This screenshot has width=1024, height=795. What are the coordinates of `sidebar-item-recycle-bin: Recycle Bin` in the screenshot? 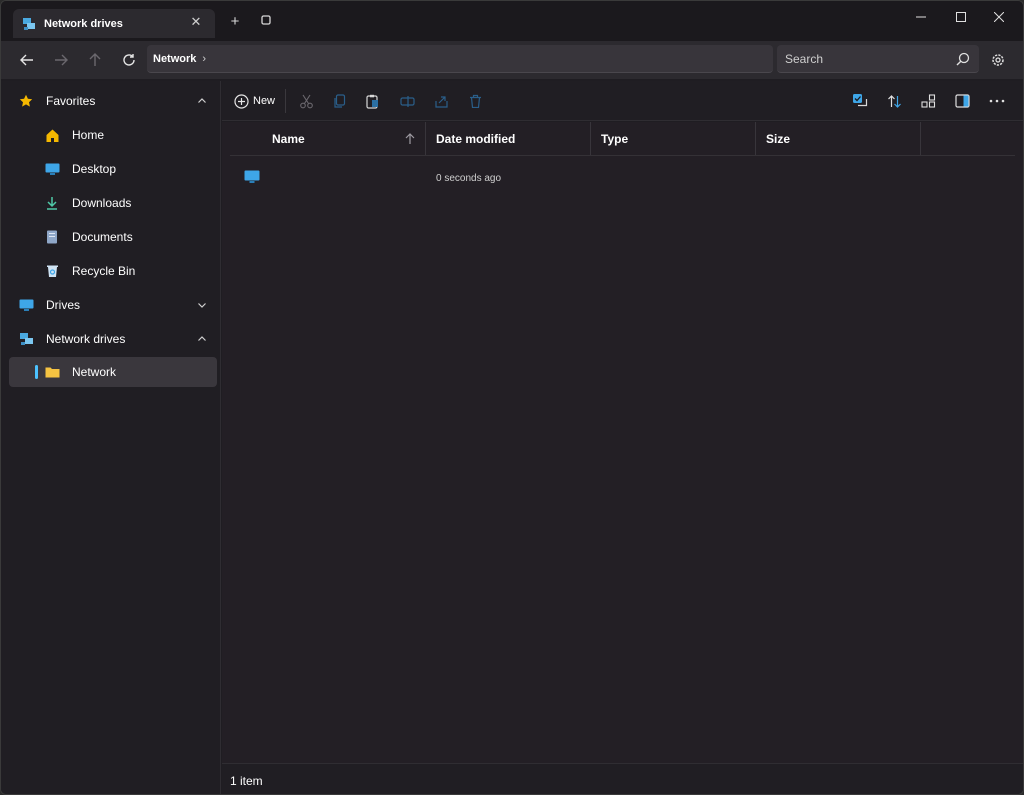 It's located at (113, 271).